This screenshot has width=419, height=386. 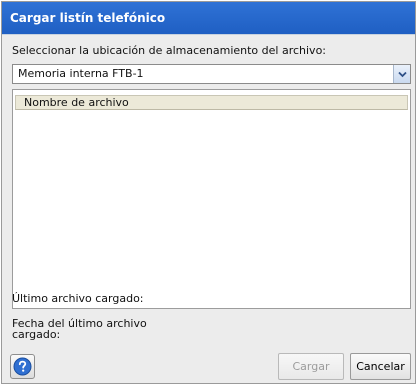 I want to click on help-icon, so click(x=22, y=366).